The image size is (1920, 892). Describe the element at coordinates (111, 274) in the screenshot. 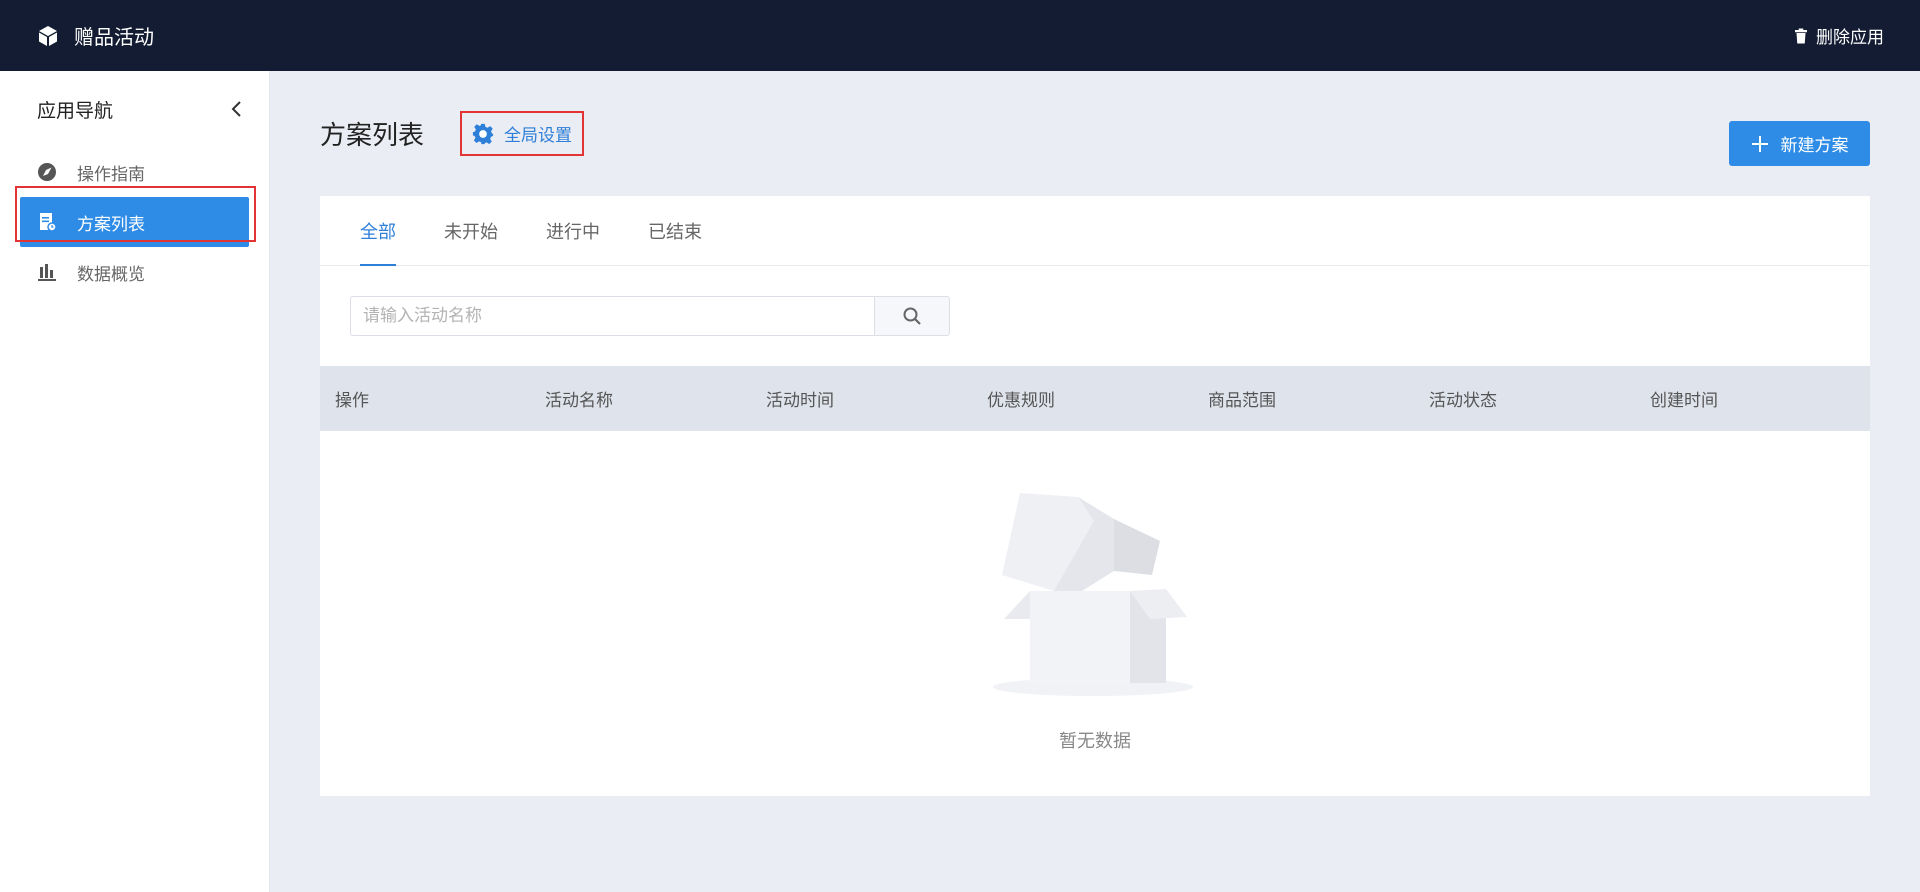

I see `sidebar-item-label: 数据概览` at that location.